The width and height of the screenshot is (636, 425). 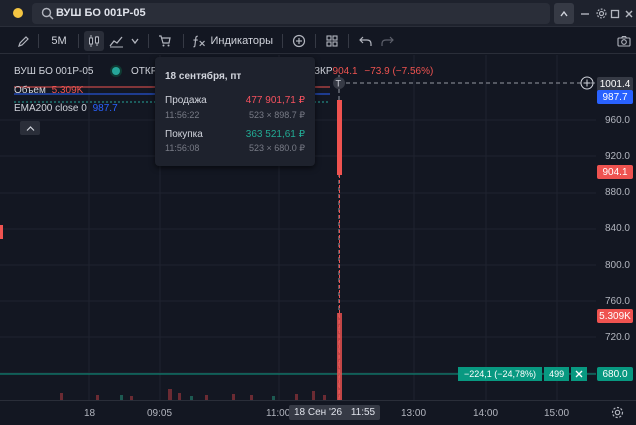 I want to click on plus-circle-icon, so click(x=299, y=41).